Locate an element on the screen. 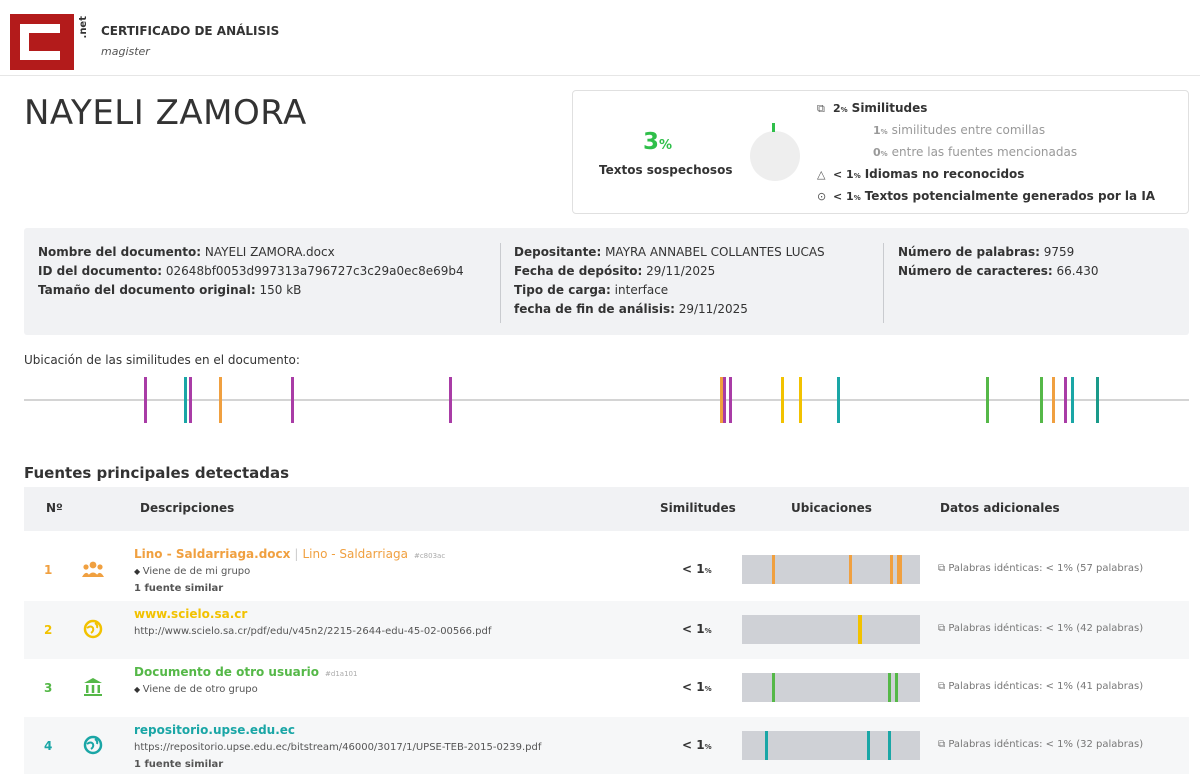  stat-value: 2% is located at coordinates (840, 108).